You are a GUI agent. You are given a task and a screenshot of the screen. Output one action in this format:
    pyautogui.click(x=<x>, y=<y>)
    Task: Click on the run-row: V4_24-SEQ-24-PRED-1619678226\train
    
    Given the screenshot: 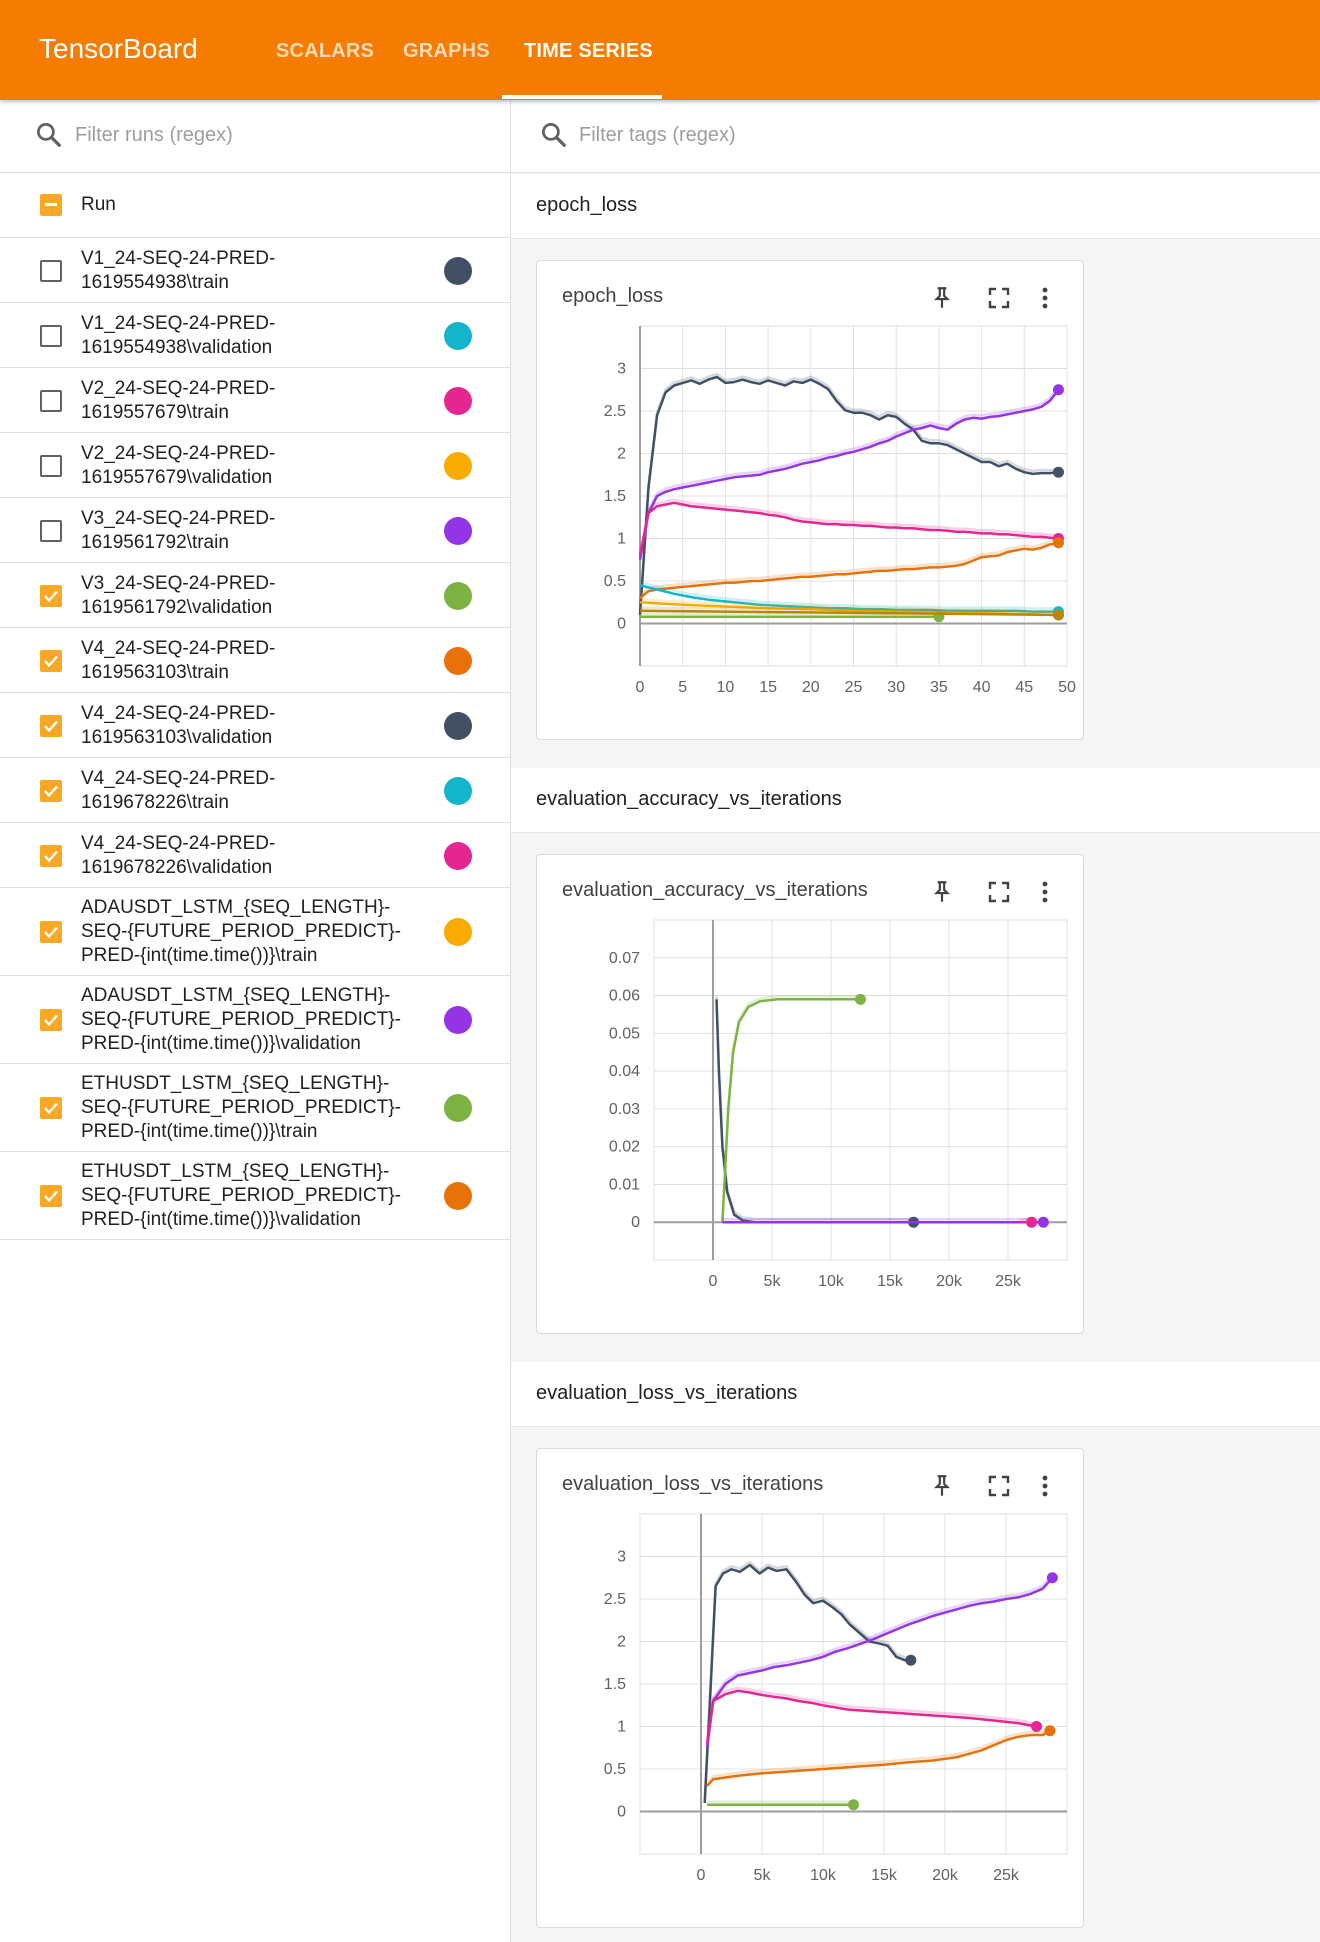 What is the action you would take?
    pyautogui.click(x=255, y=790)
    